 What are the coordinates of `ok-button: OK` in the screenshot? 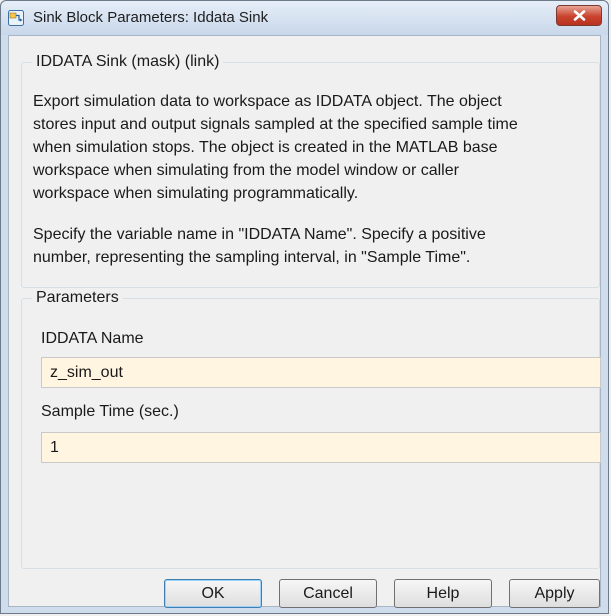 It's located at (213, 593).